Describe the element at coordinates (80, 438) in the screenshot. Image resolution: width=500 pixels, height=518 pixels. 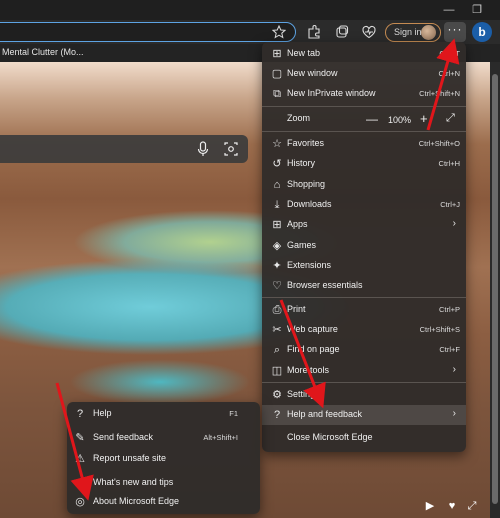
I see `feedback-icon: ✎` at that location.